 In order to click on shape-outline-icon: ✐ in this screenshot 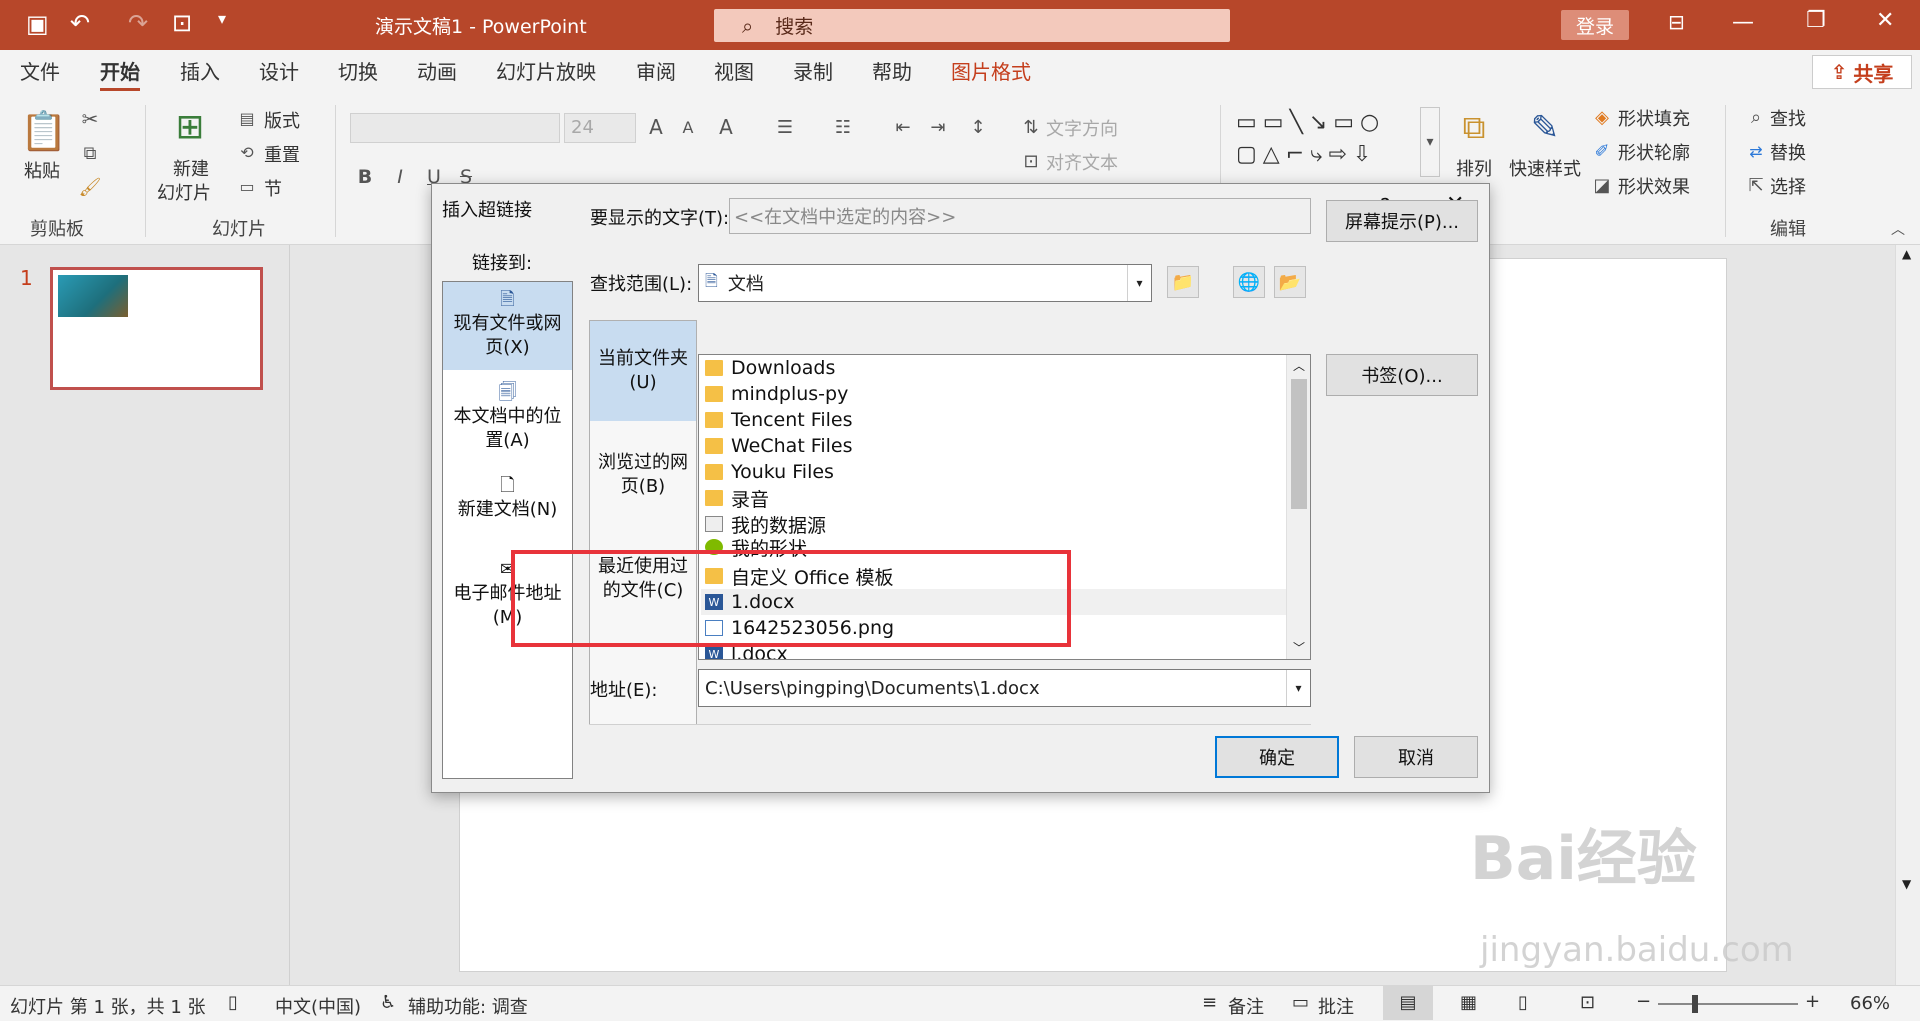, I will do `click(1602, 151)`.